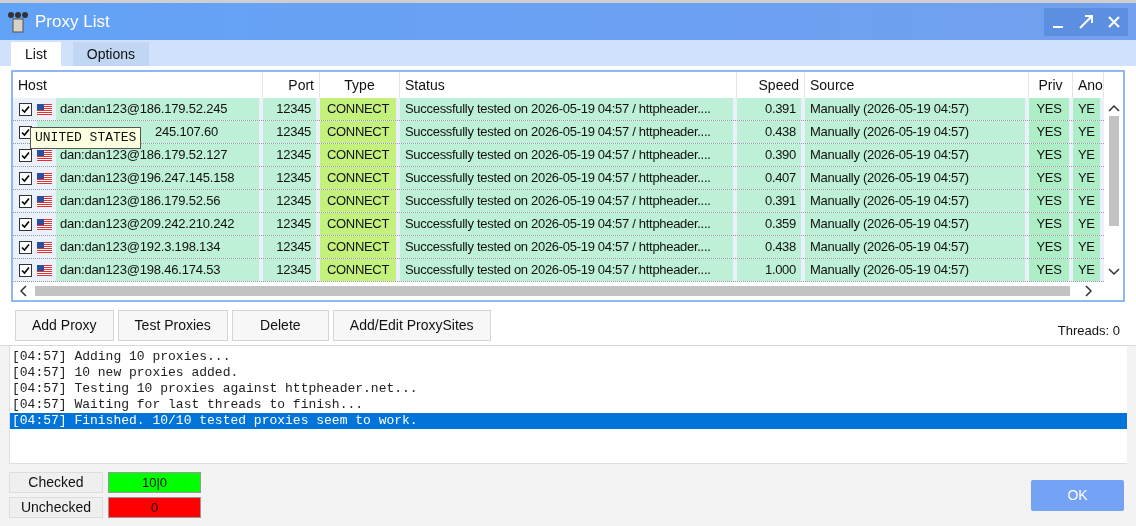  Describe the element at coordinates (172, 325) in the screenshot. I see `toolbar-button: Test Proxies` at that location.